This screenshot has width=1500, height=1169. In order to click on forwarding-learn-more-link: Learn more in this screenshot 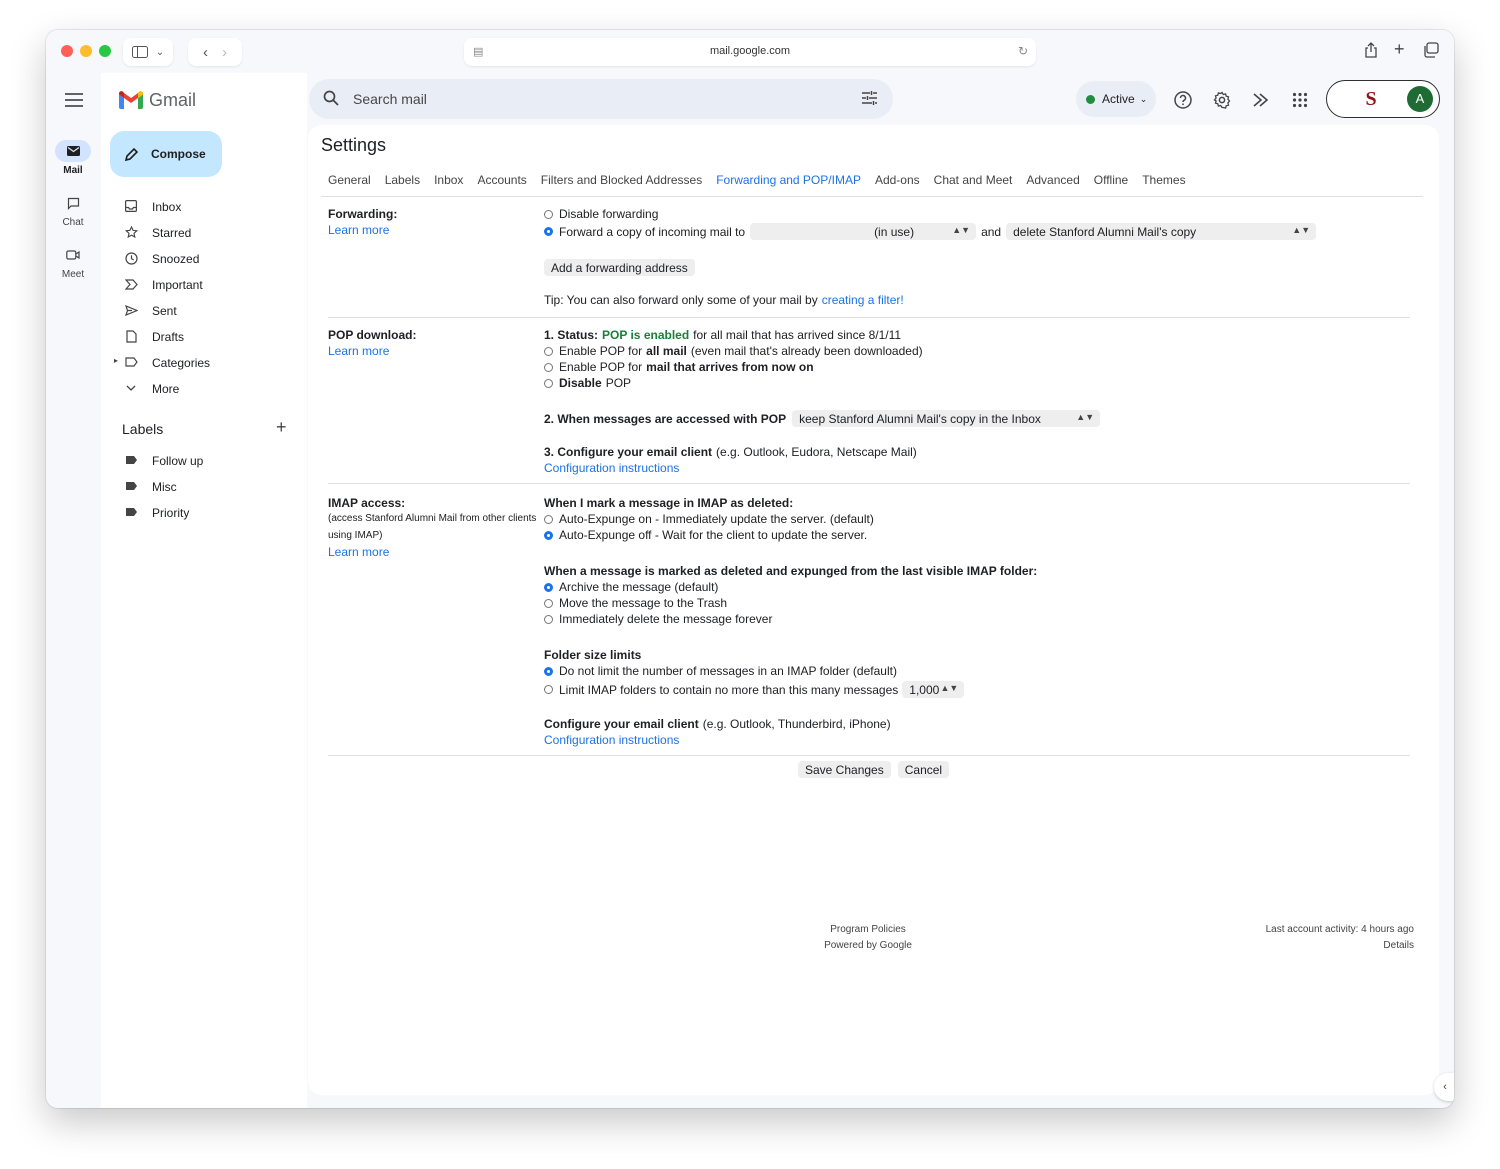, I will do `click(358, 230)`.